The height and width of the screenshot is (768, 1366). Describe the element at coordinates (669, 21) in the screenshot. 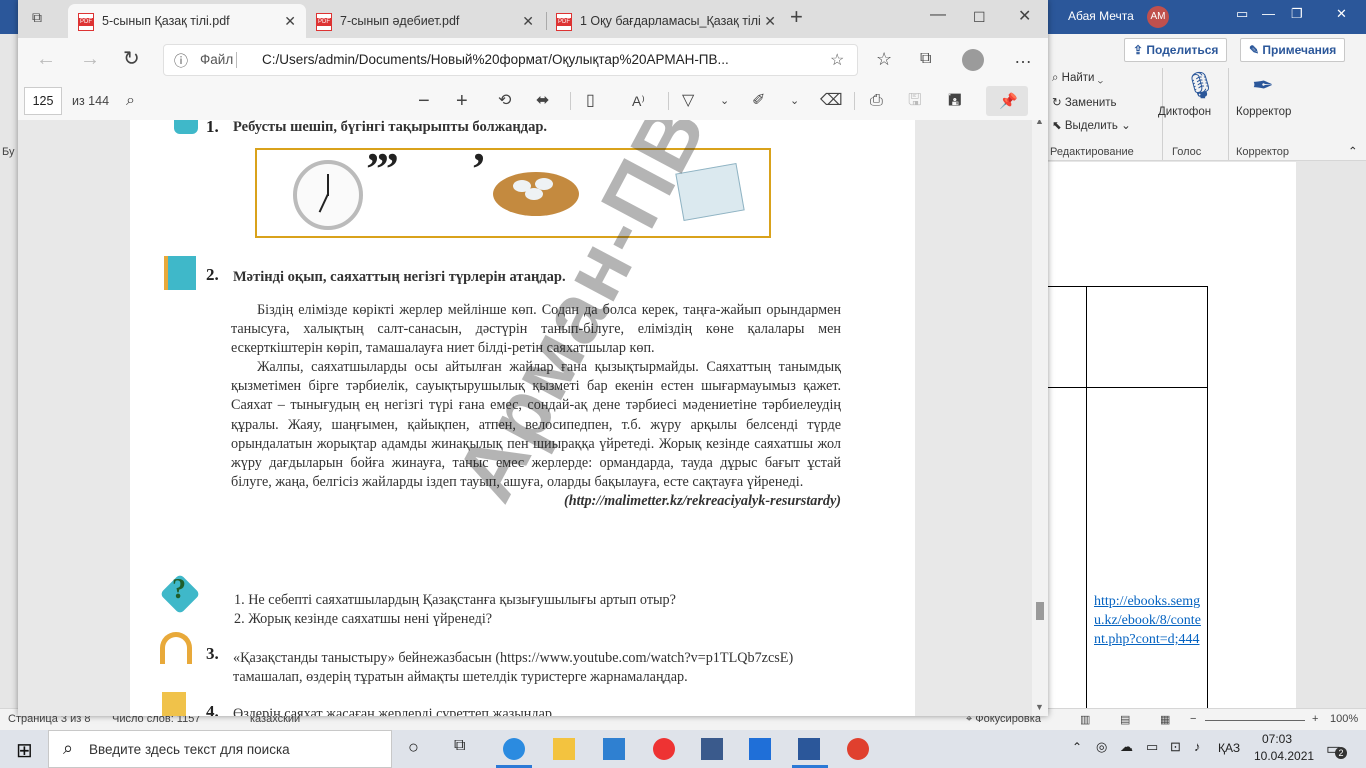

I see `tab-oku-bagdarlamasy: 1 Оқу бағдарламасы_Қазақ тілі. ✕` at that location.